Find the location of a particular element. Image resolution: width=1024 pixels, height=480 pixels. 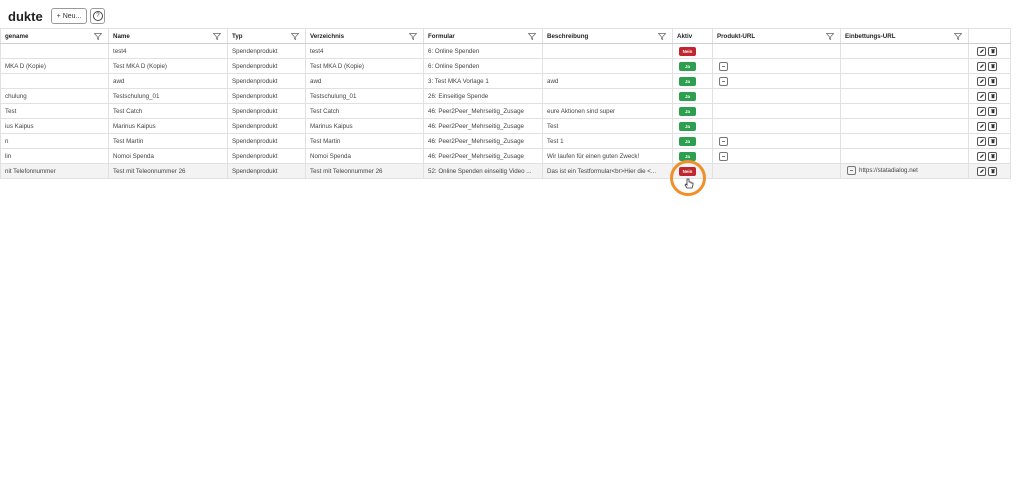

cell-internal-name: nit Telefonnummer is located at coordinates (54, 171).